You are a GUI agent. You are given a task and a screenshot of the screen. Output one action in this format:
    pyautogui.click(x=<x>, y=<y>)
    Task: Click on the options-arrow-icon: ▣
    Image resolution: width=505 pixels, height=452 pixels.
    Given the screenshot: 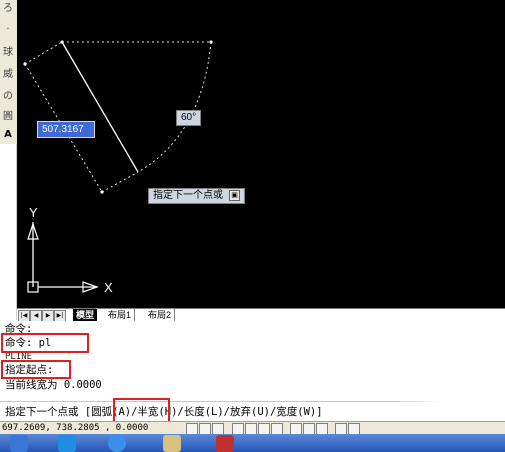 What is the action you would take?
    pyautogui.click(x=234, y=195)
    